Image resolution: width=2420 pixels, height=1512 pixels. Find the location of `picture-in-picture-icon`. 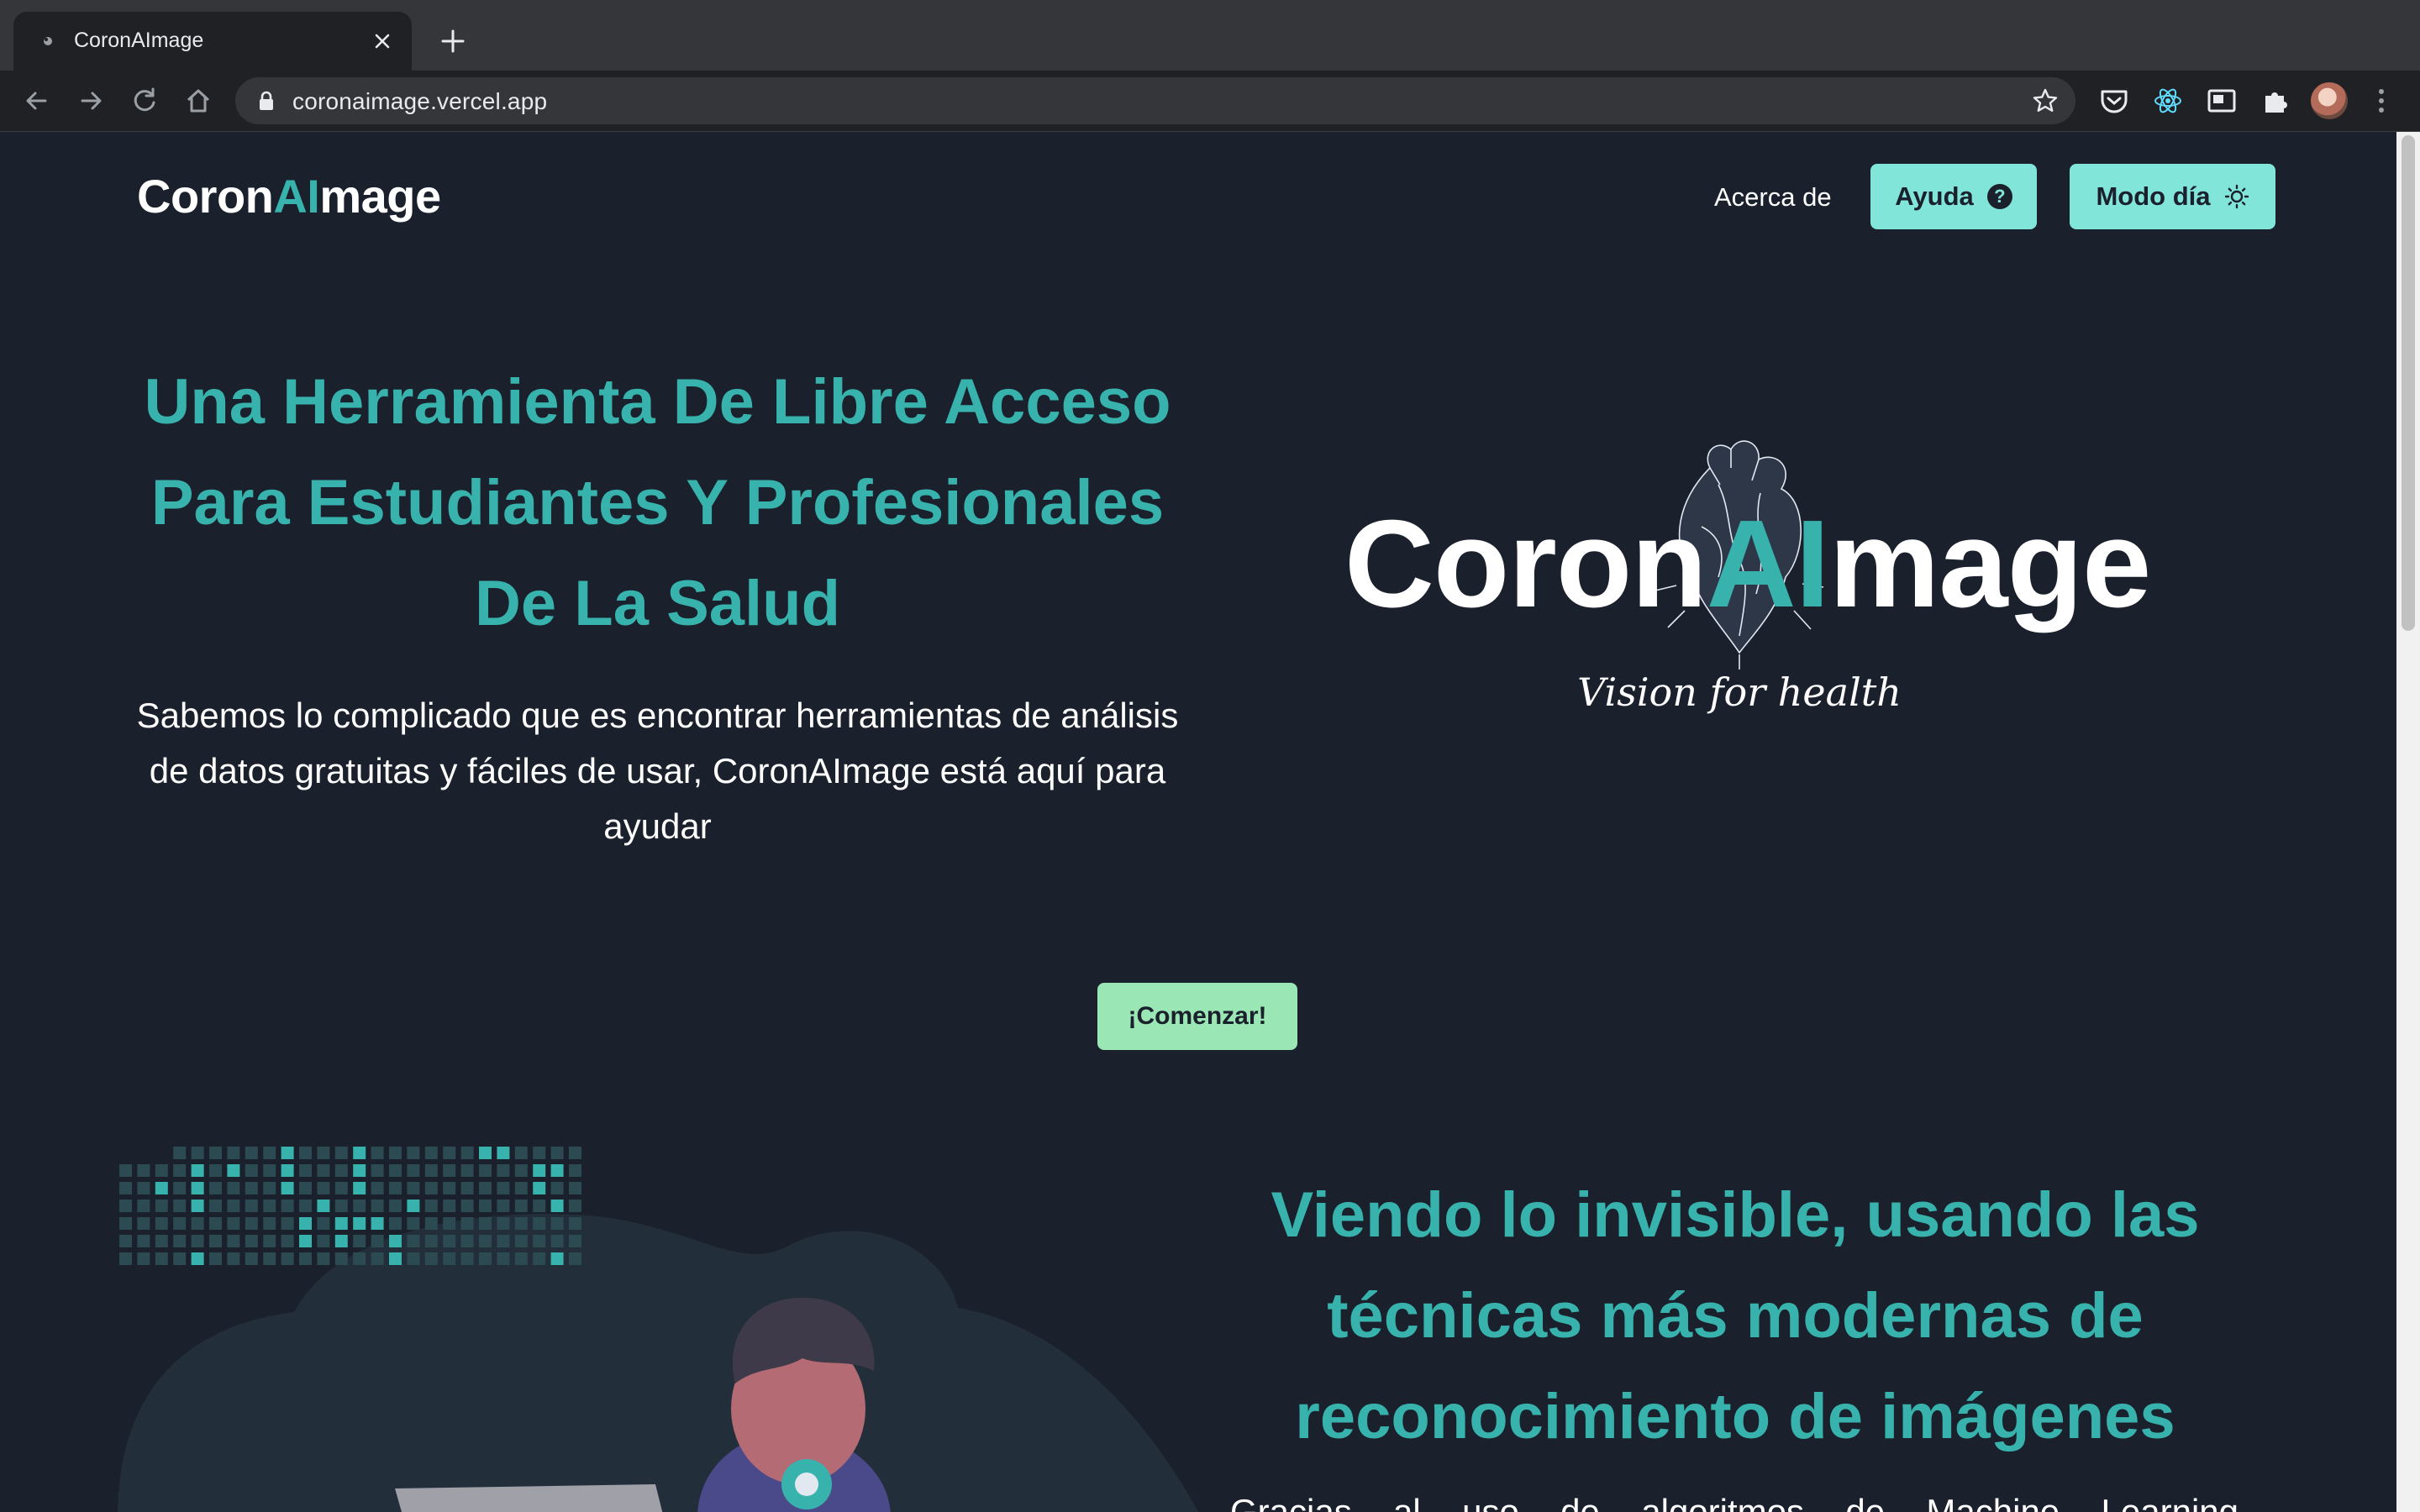

picture-in-picture-icon is located at coordinates (2221, 101).